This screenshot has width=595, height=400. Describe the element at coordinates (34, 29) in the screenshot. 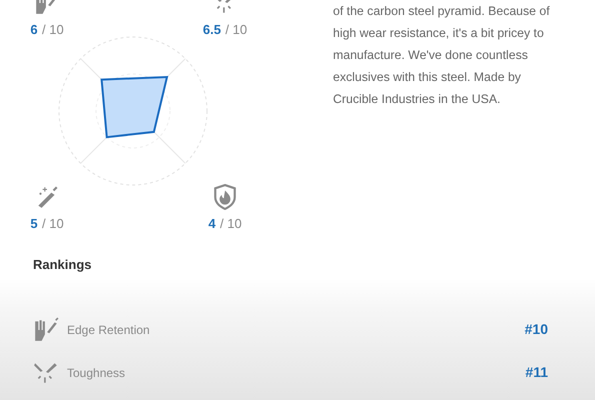

I see `score-value: 6` at that location.